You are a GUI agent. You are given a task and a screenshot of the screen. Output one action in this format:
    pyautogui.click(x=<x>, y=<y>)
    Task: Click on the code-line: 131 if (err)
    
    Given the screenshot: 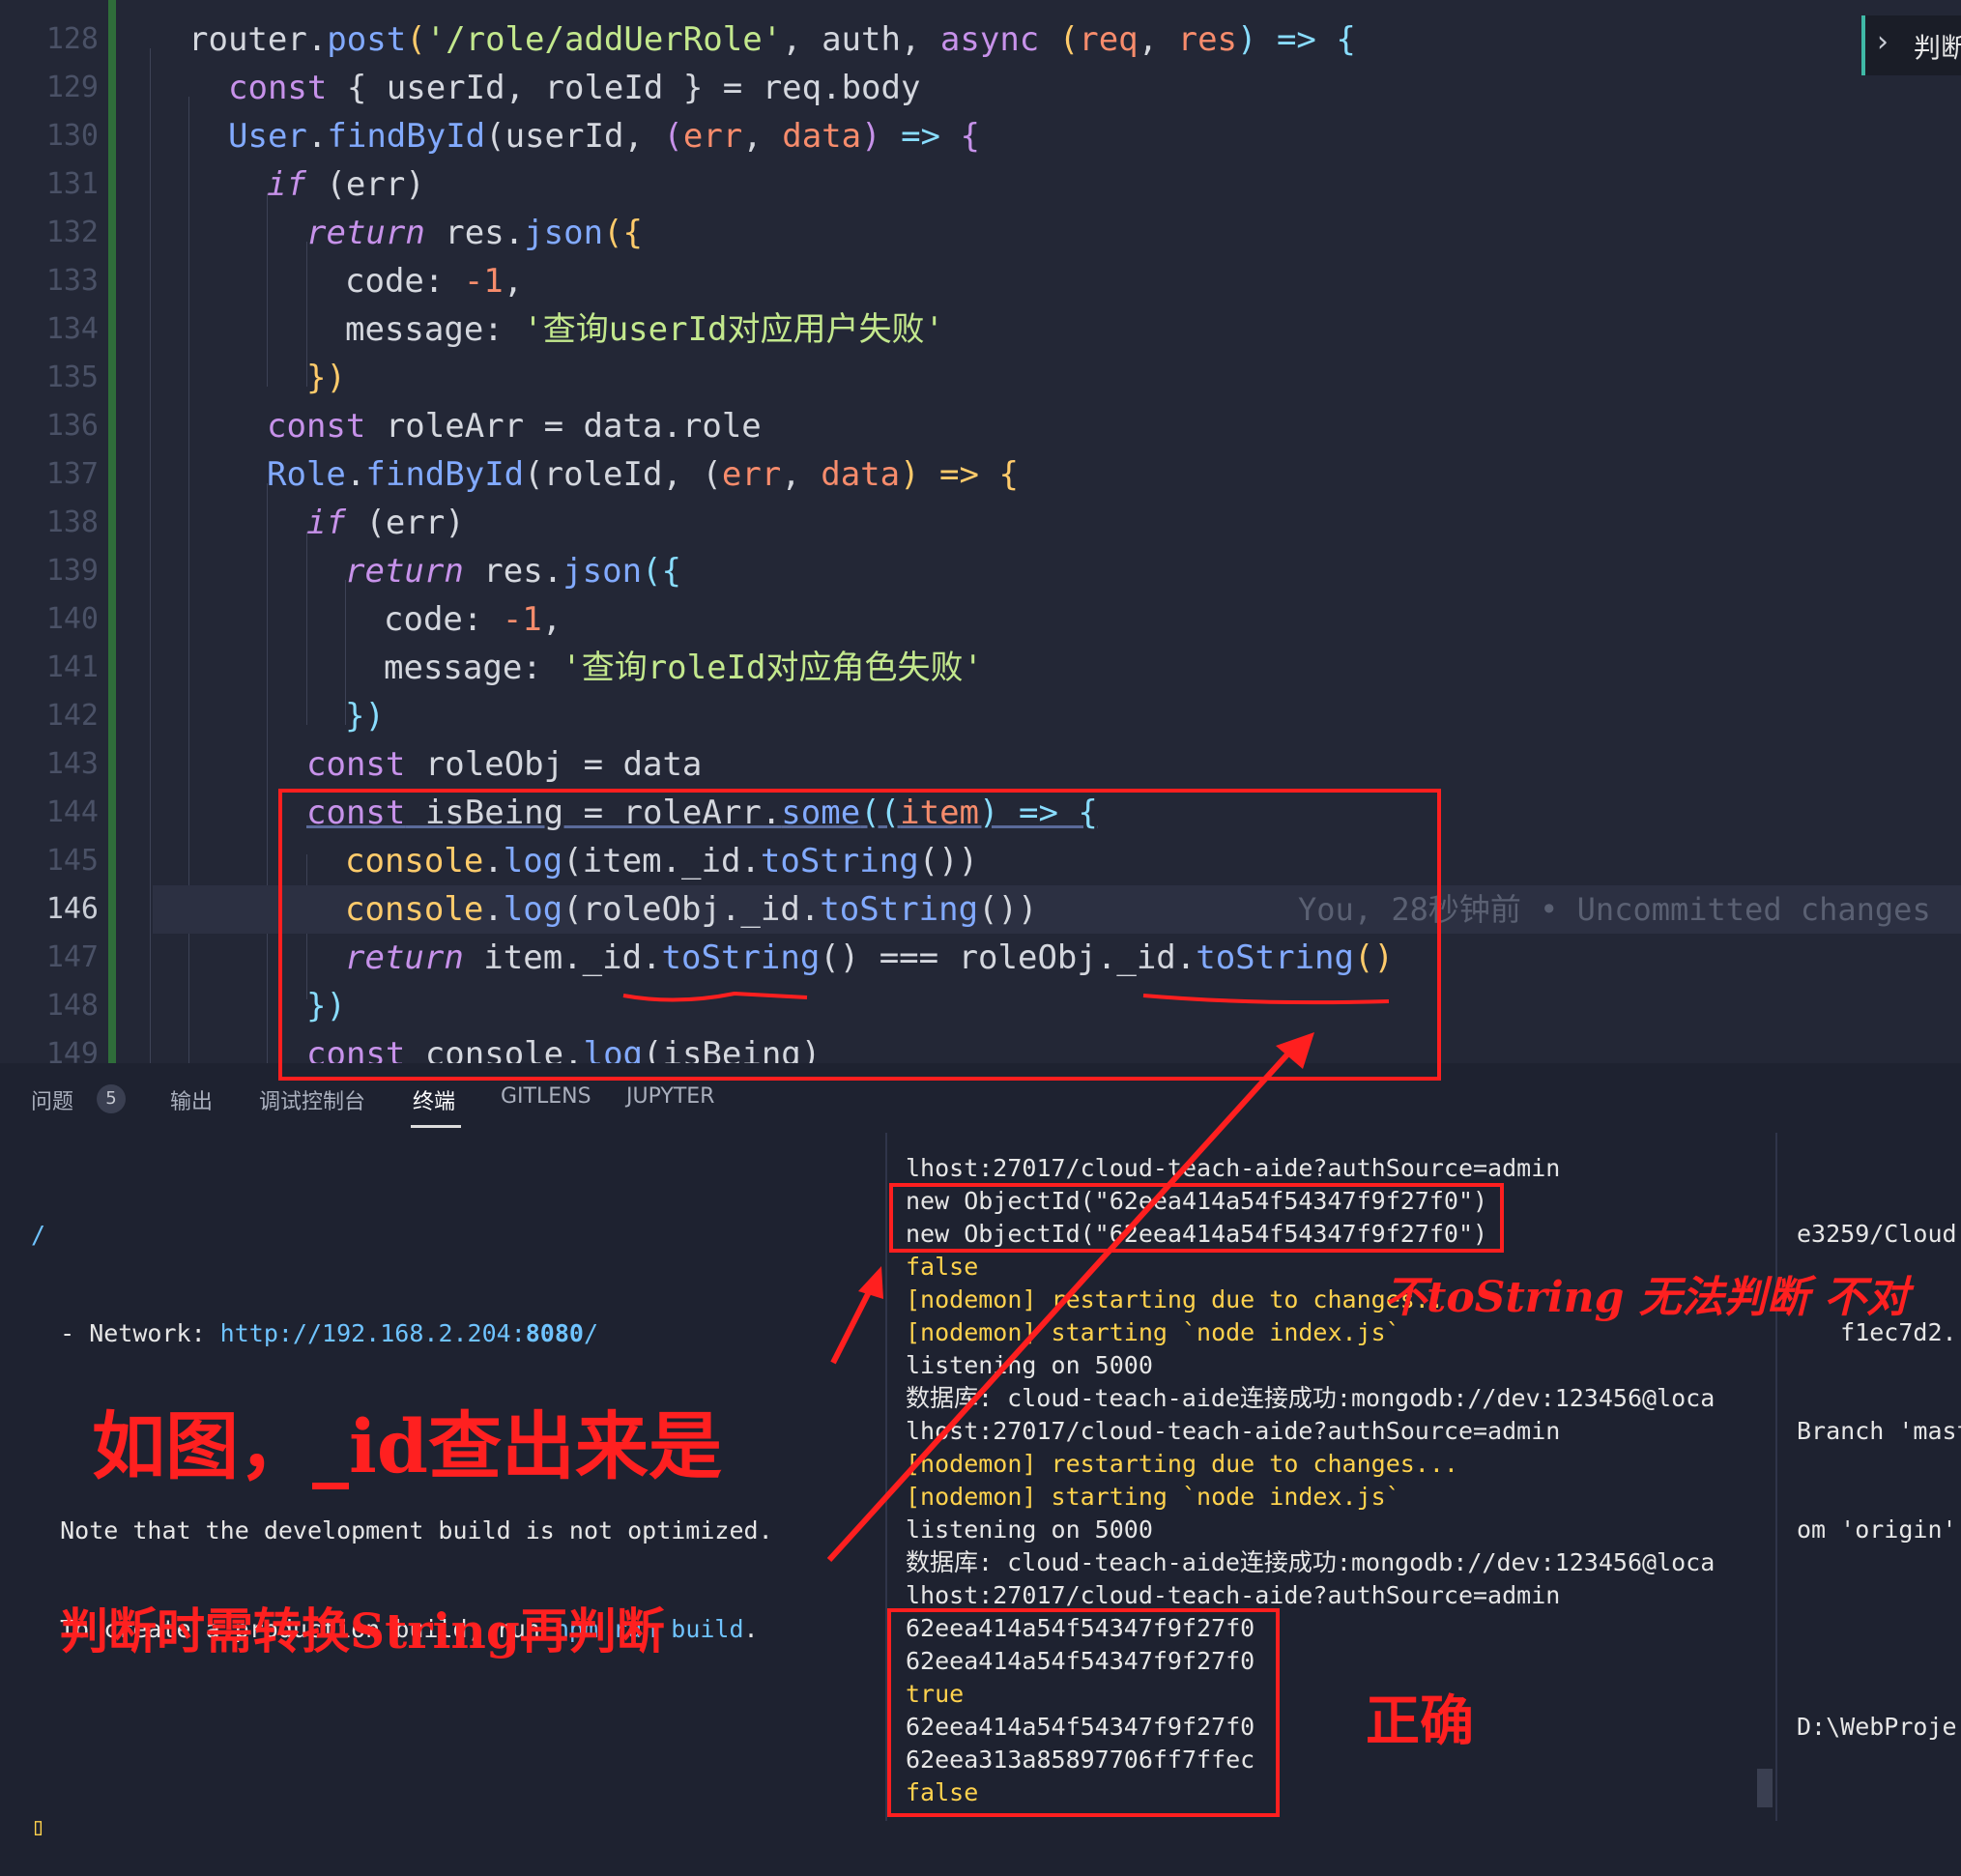 What is the action you would take?
    pyautogui.click(x=980, y=185)
    